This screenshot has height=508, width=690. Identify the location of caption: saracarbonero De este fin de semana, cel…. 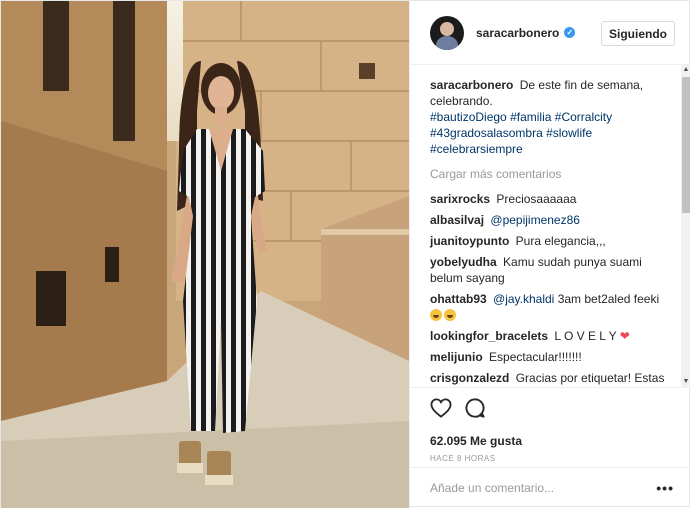
(551, 117).